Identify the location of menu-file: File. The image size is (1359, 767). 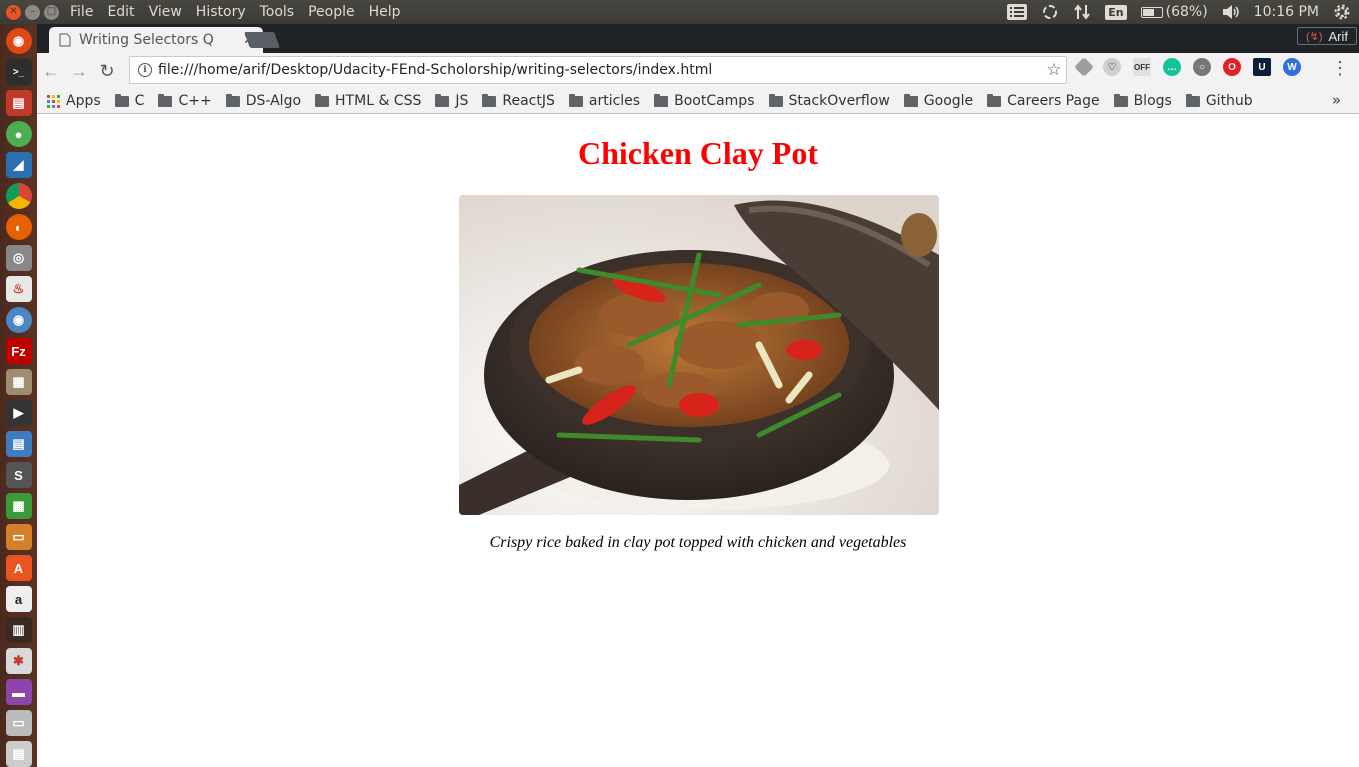
(81, 12).